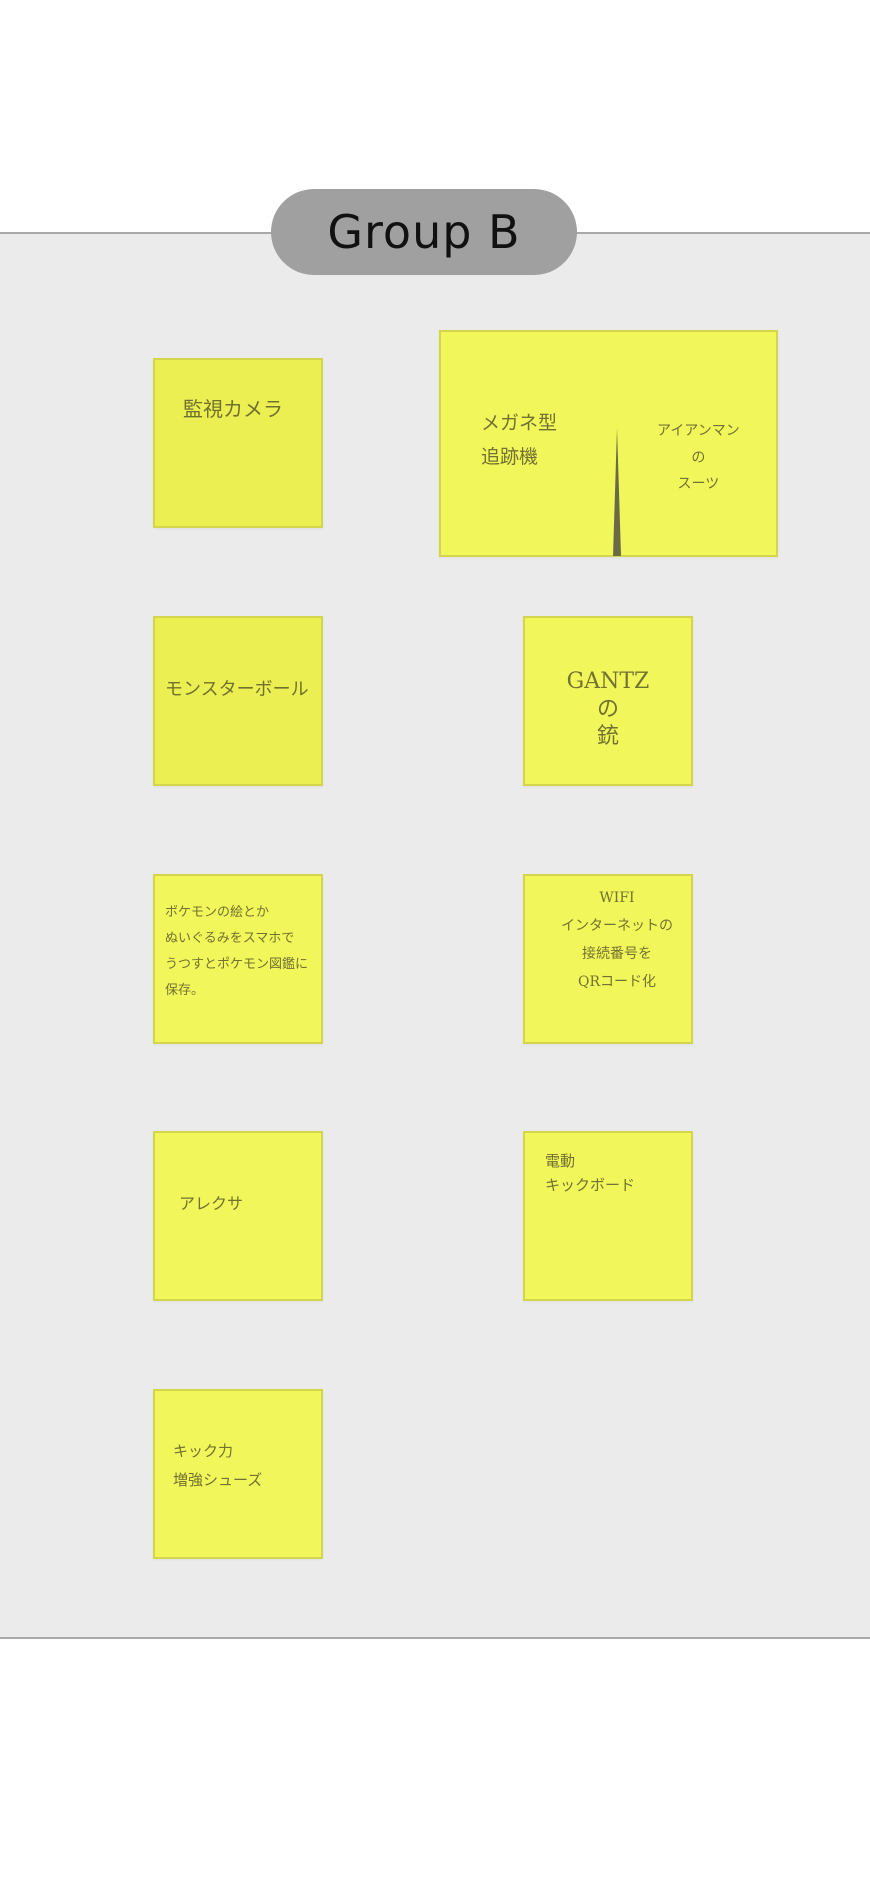  I want to click on sticky-note-text: WIFI インターネットの 接続番号を QRコード化, so click(617, 940).